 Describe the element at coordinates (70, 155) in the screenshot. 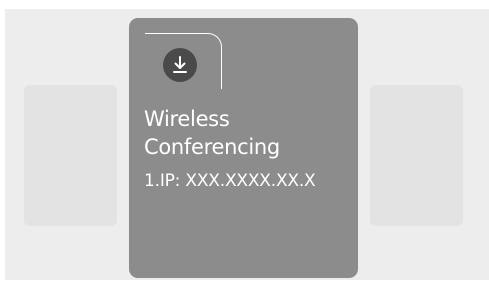

I see `previous-card` at that location.